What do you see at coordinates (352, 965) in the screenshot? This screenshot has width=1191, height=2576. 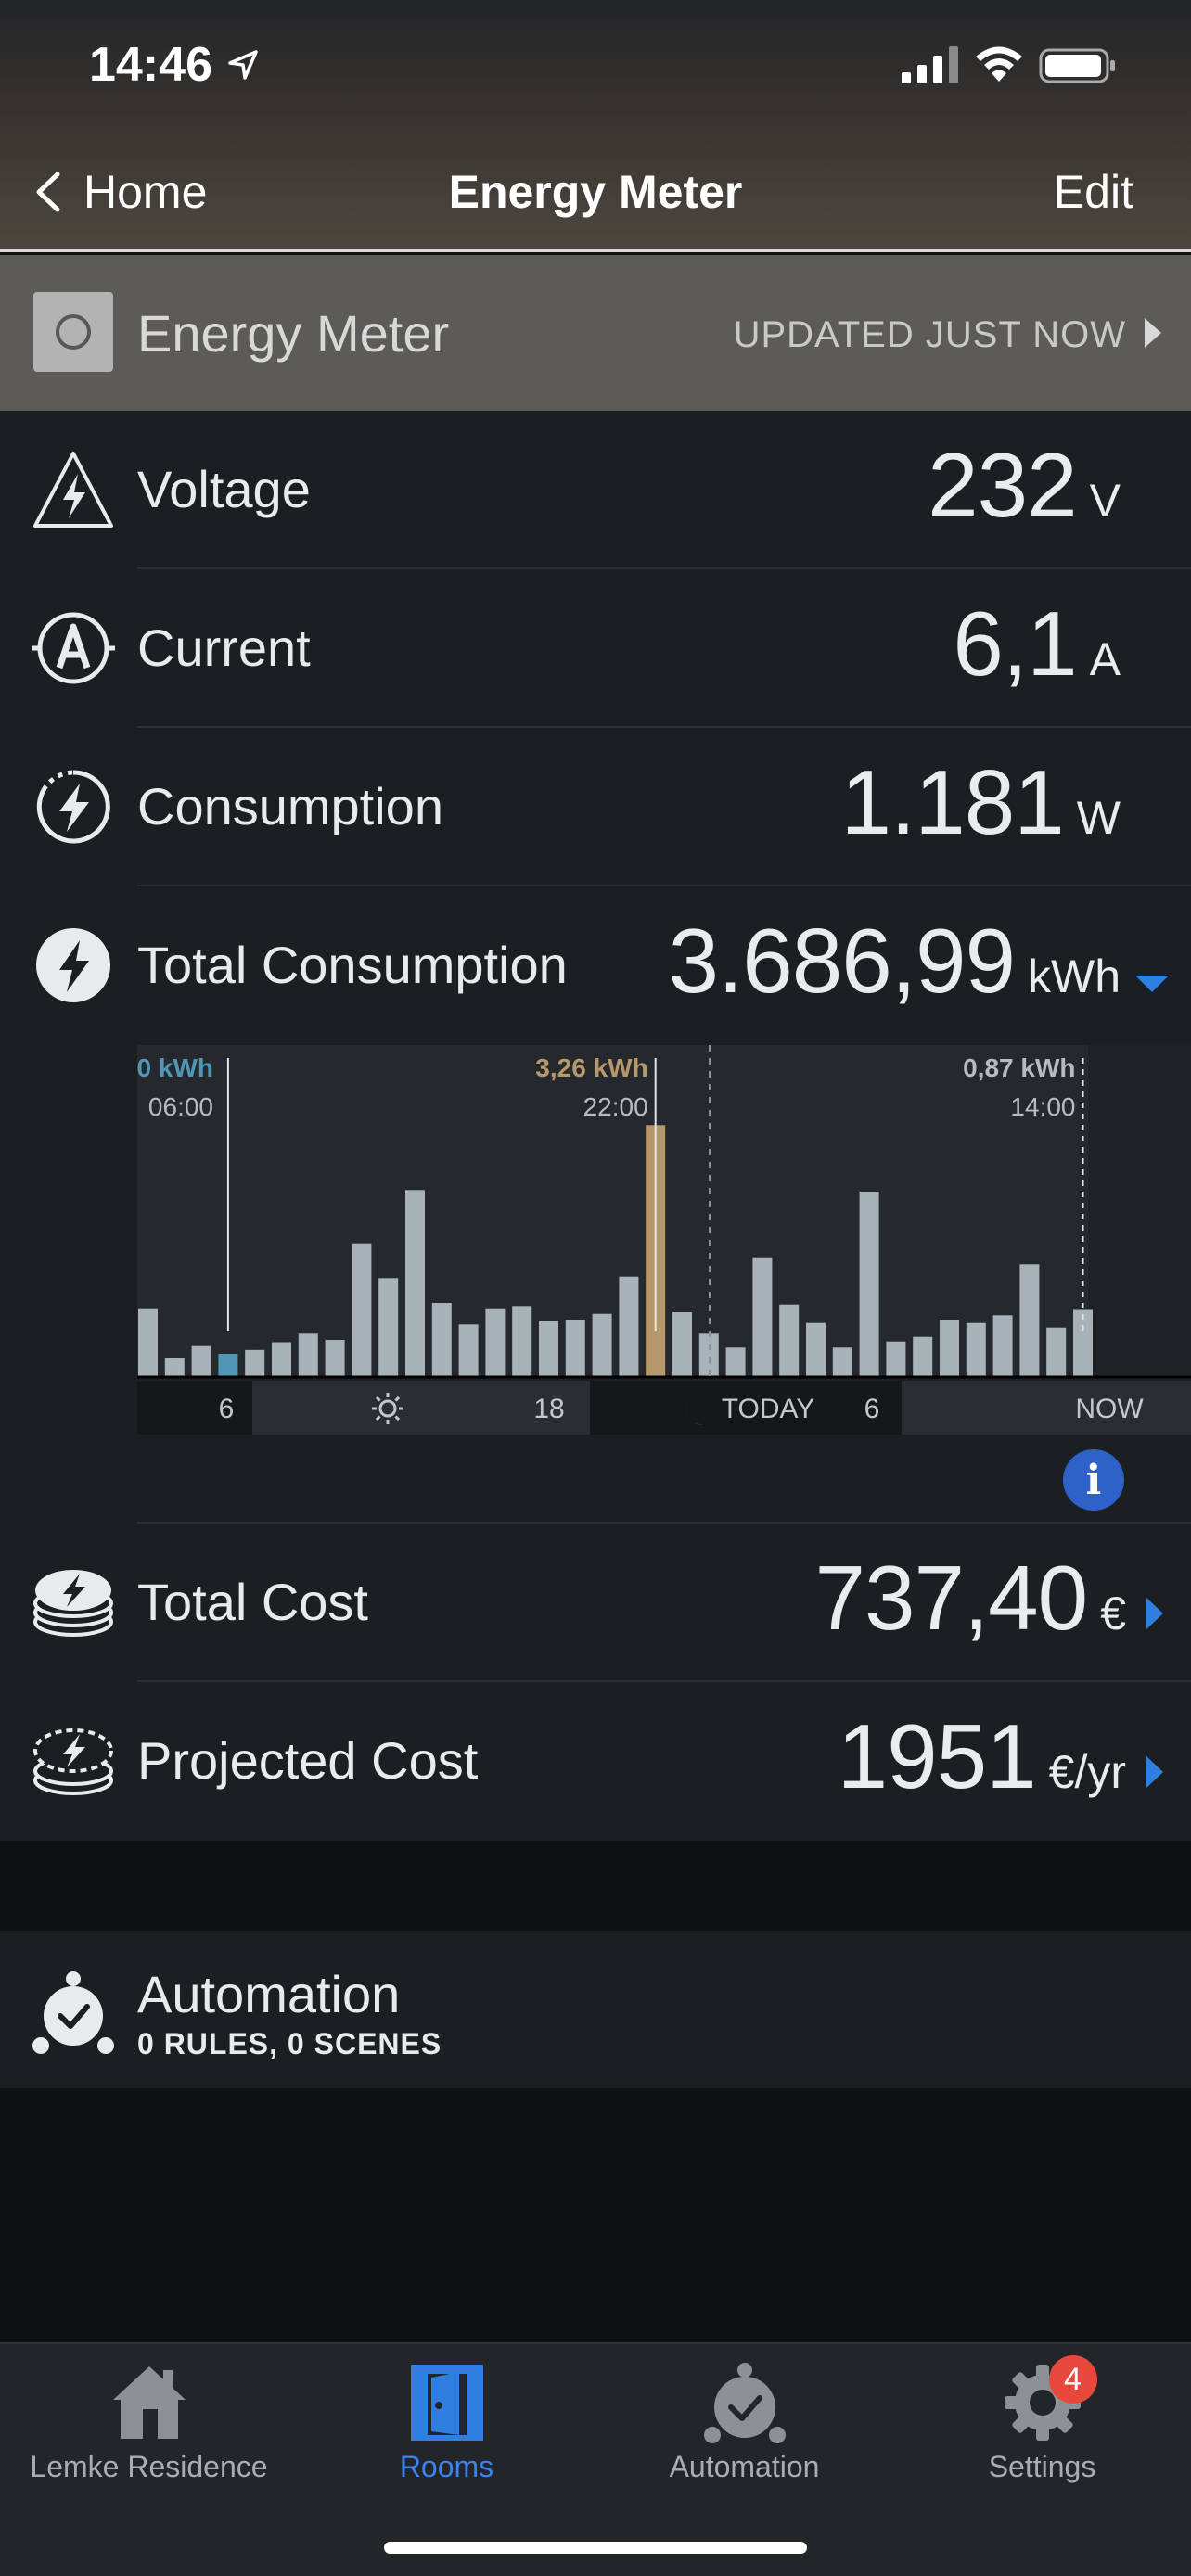 I see `metric-label: Total Consumption` at bounding box center [352, 965].